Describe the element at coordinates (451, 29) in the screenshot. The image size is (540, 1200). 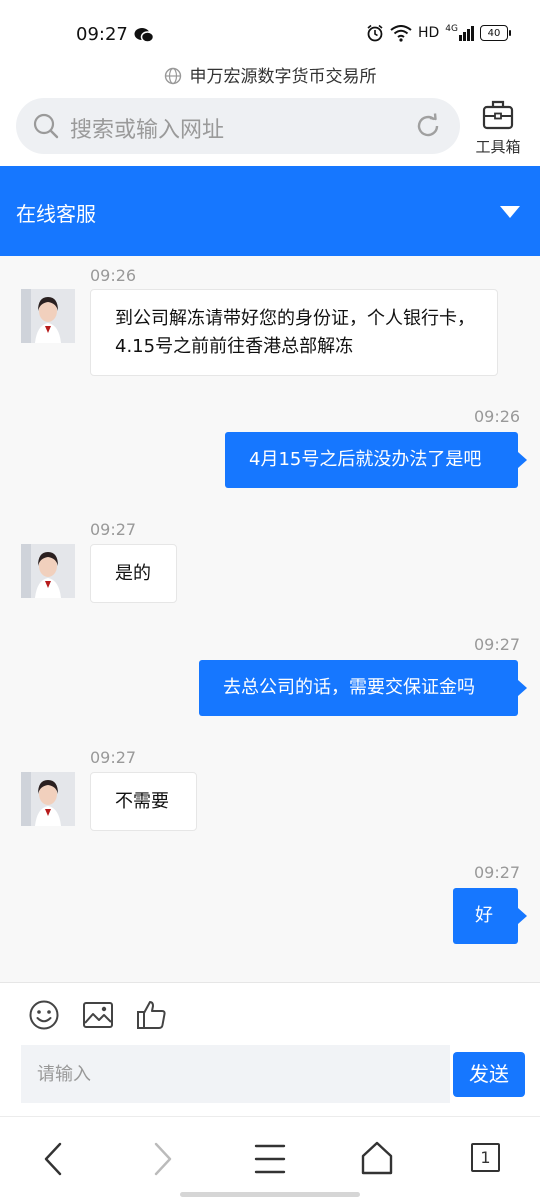
I see `signal-label: 4G` at that location.